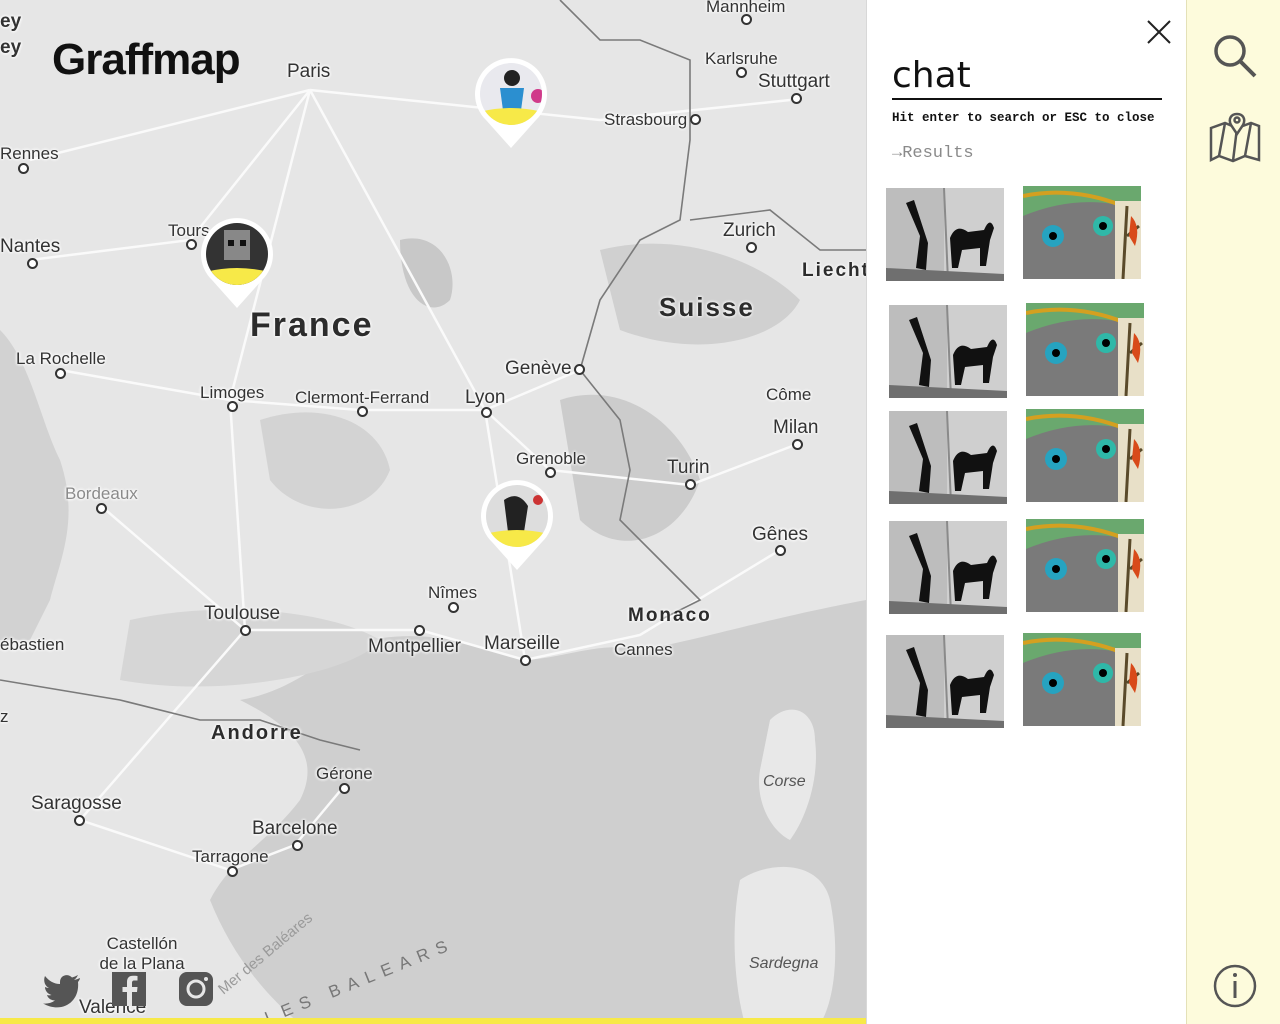 This screenshot has width=1280, height=1024. I want to click on city-label: Barcelone, so click(295, 828).